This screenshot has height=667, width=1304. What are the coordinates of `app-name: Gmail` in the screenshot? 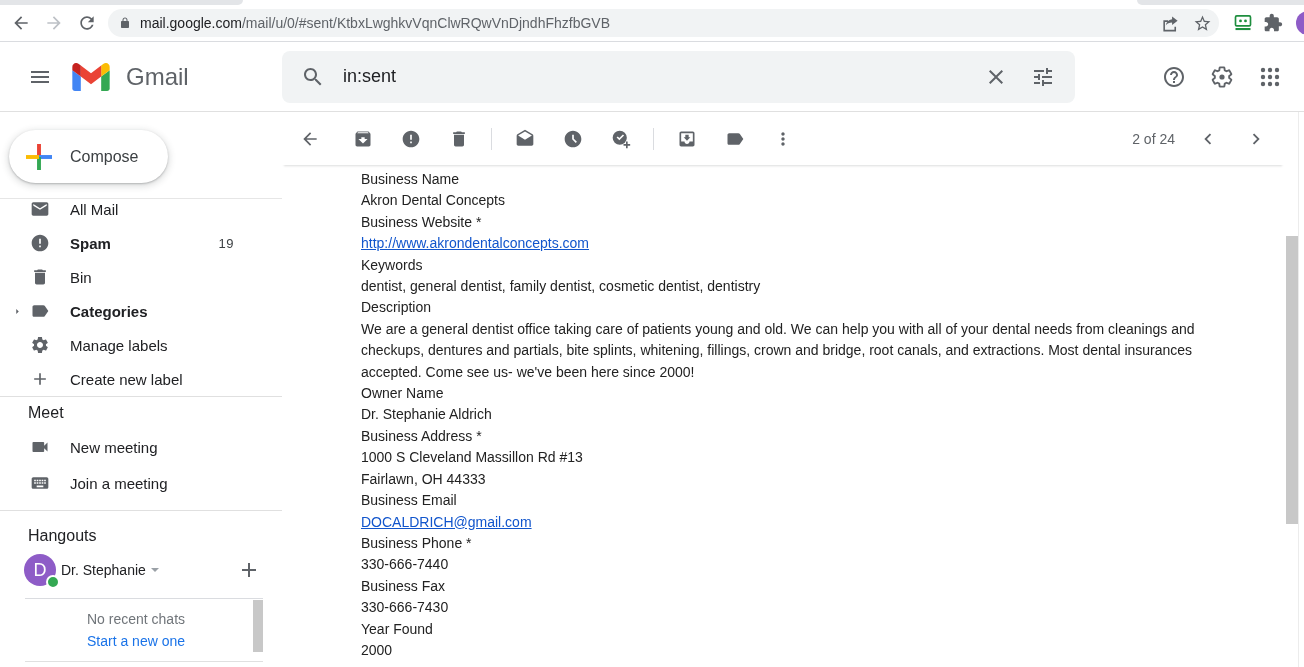 It's located at (157, 76).